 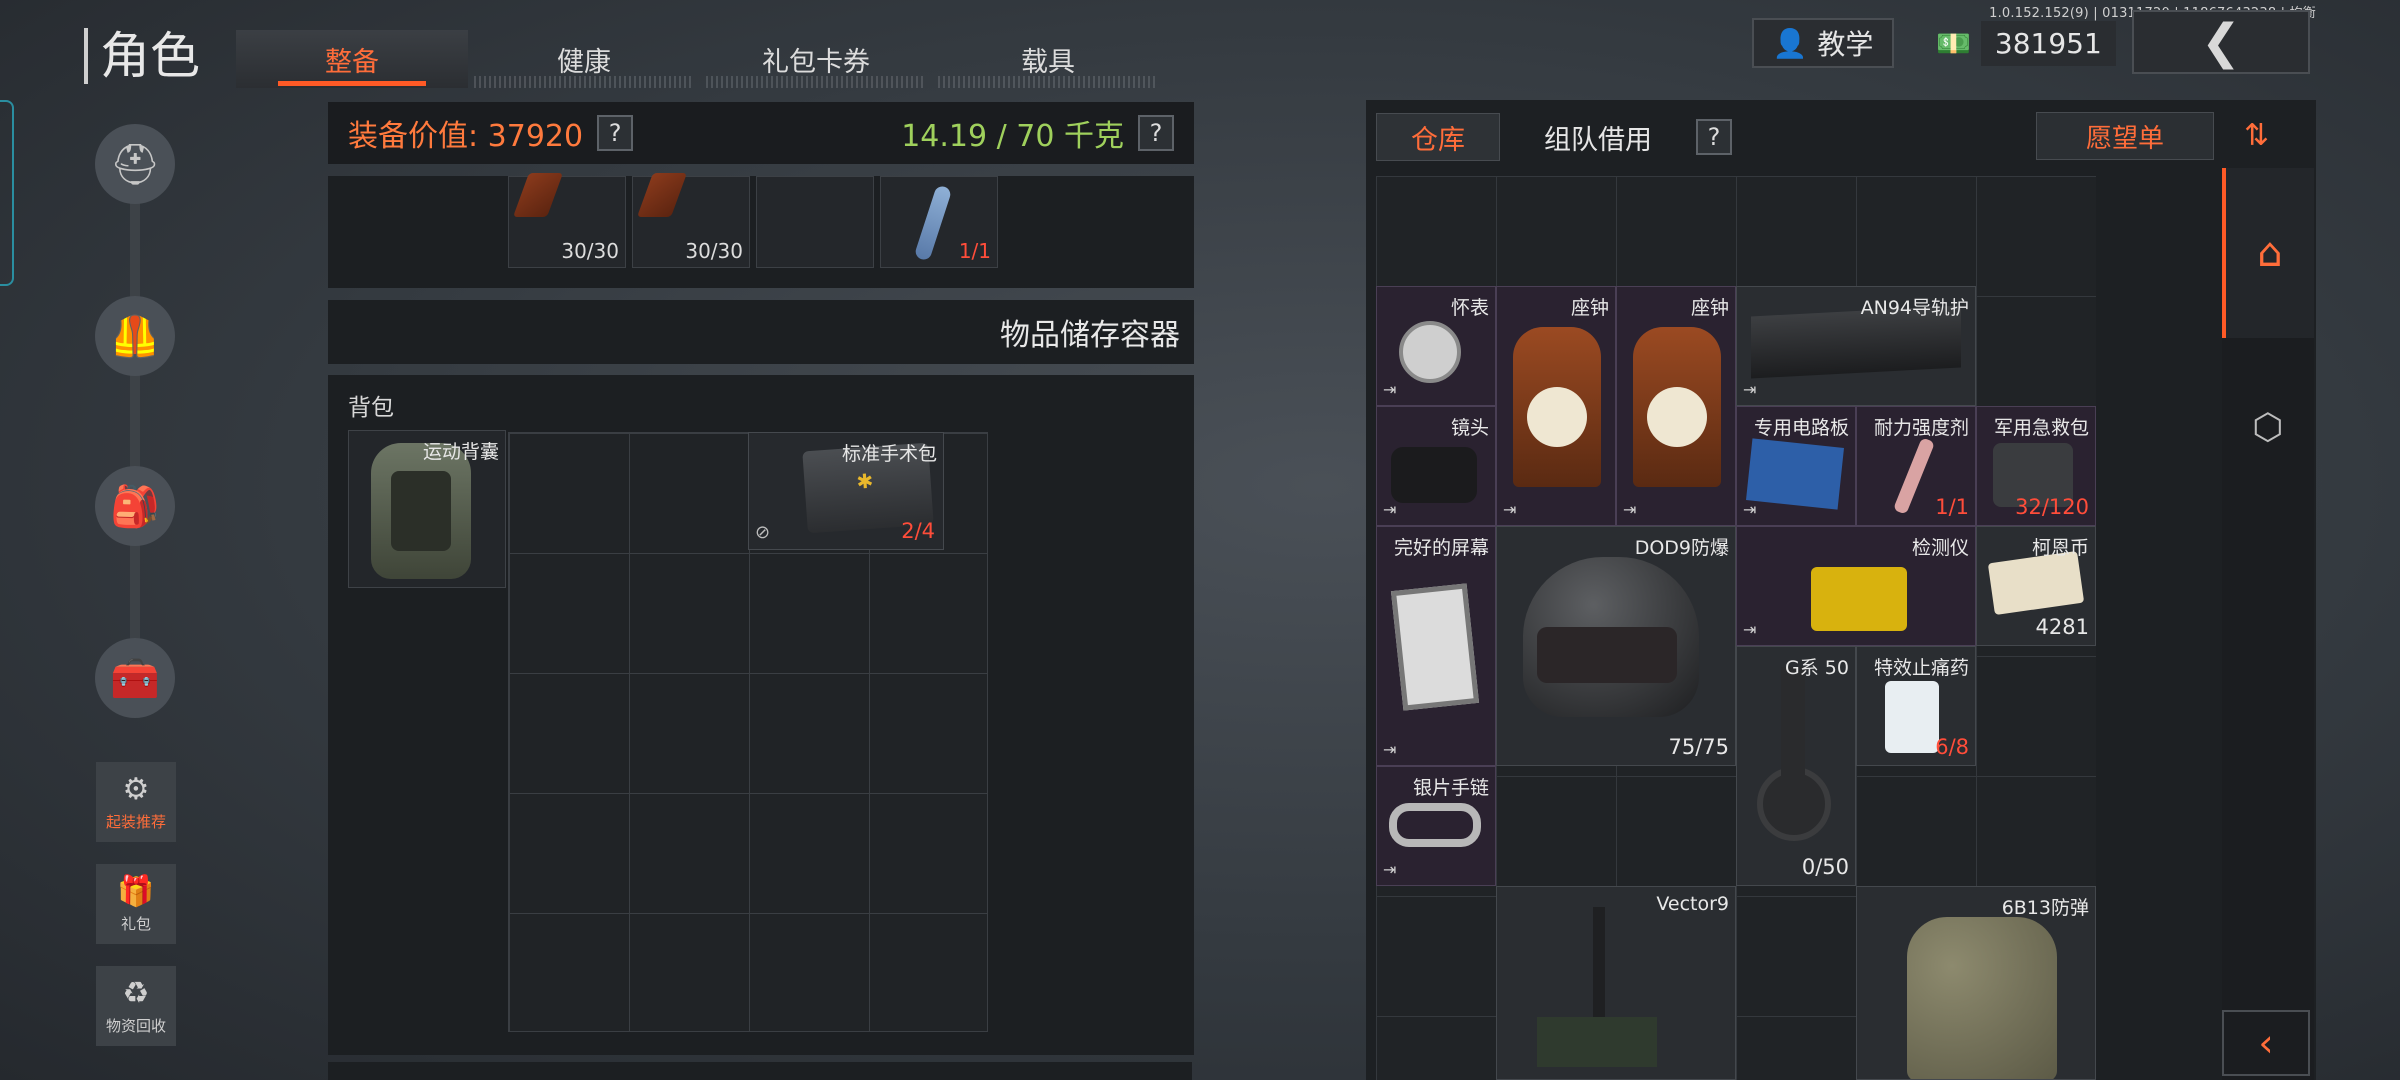 I want to click on item-name: 座钟, so click(x=1709, y=308).